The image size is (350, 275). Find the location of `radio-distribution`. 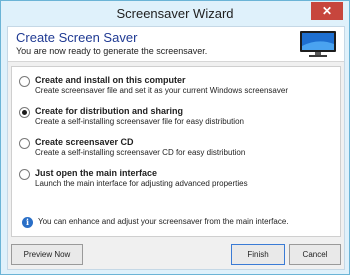

radio-distribution is located at coordinates (24, 112).